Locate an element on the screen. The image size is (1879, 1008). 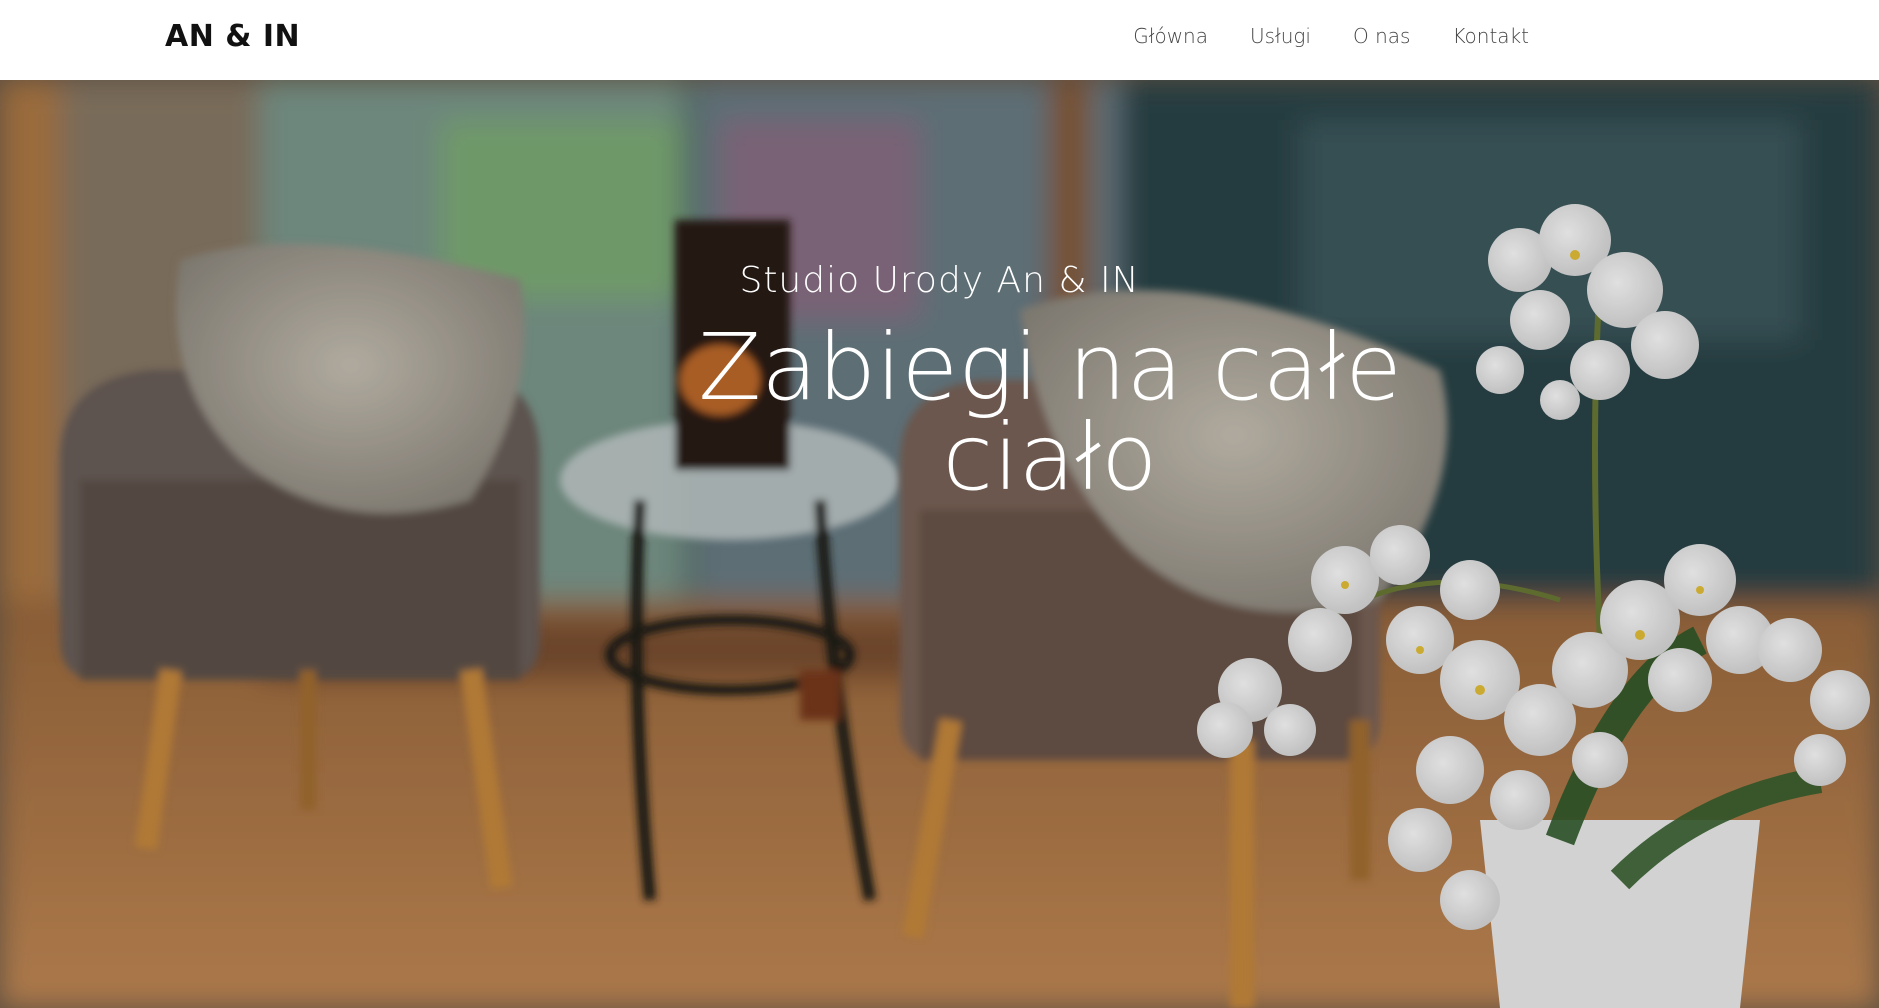
main-nav: Główna Usługi O nas Kontakt is located at coordinates (1331, 36).